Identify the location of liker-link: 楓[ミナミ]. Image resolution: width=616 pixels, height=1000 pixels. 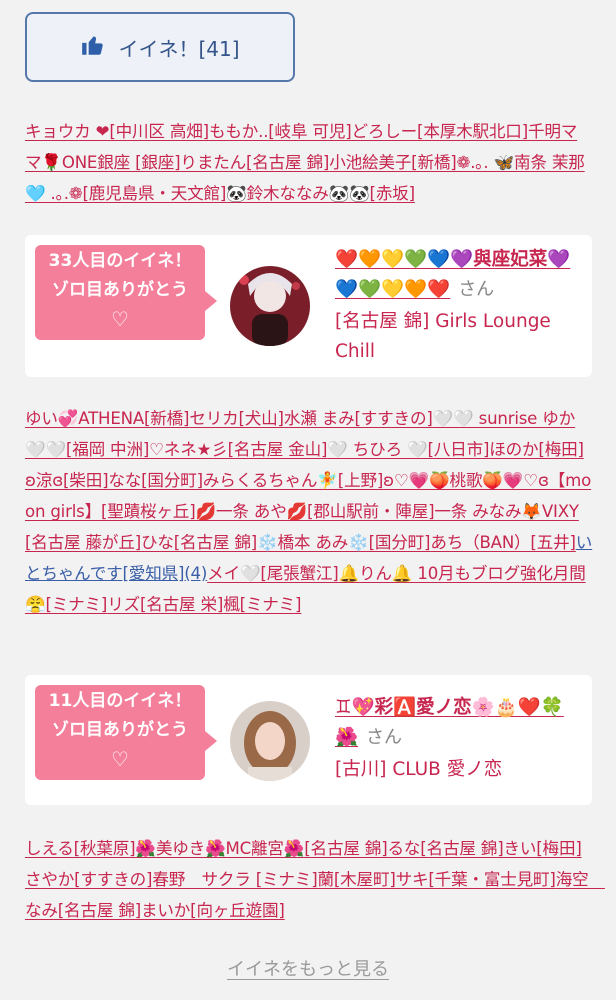
(262, 604).